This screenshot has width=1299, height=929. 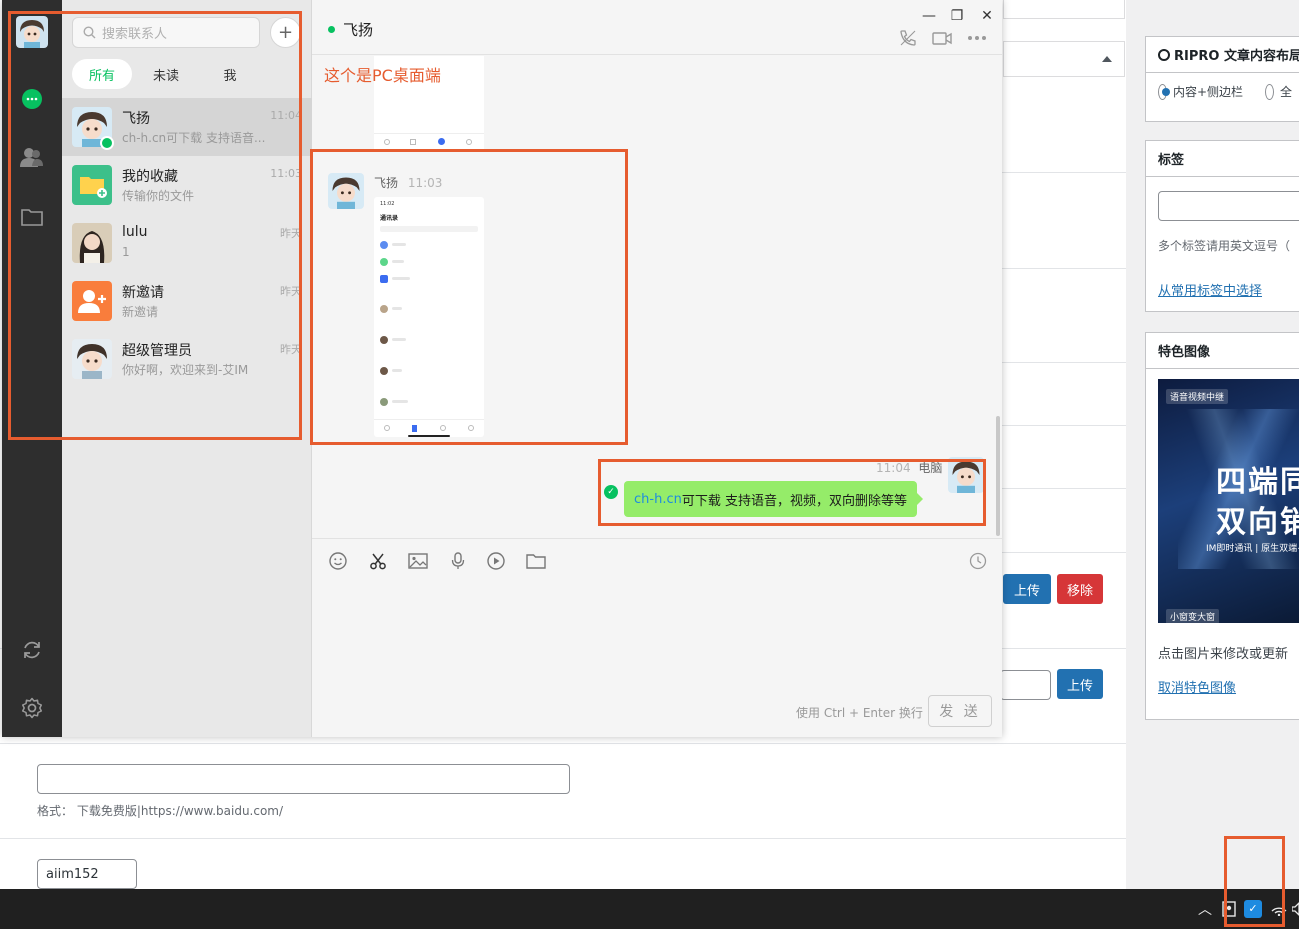 I want to click on chat-title-text: 飞扬, so click(x=358, y=30).